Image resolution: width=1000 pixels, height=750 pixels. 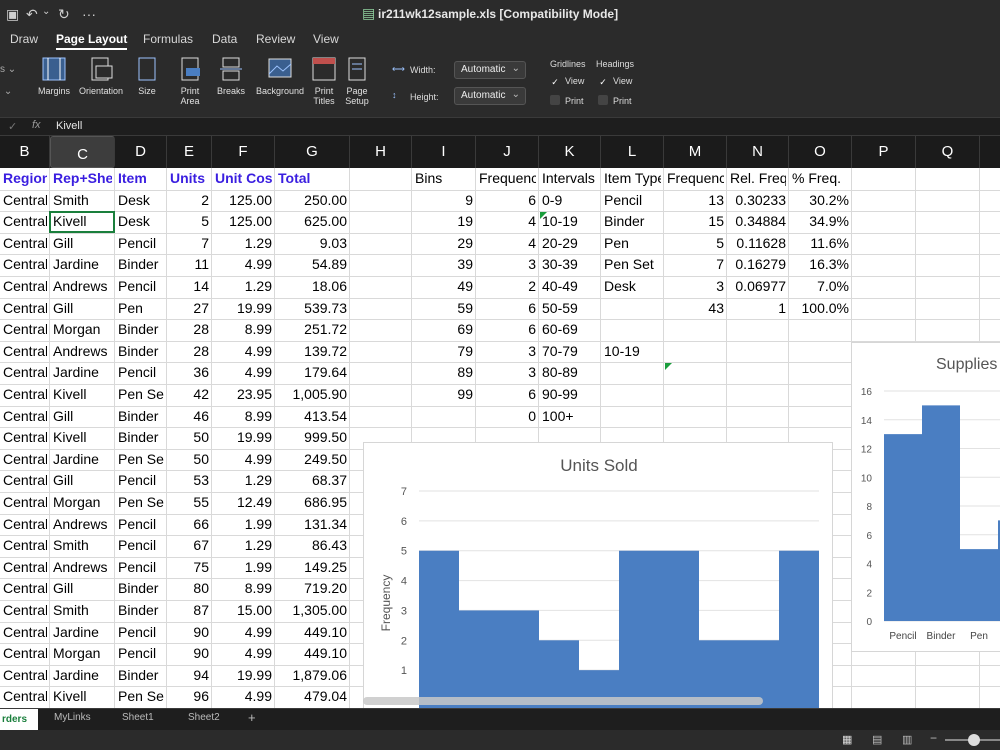 What do you see at coordinates (632, 221) in the screenshot?
I see `item-cell: Binder` at bounding box center [632, 221].